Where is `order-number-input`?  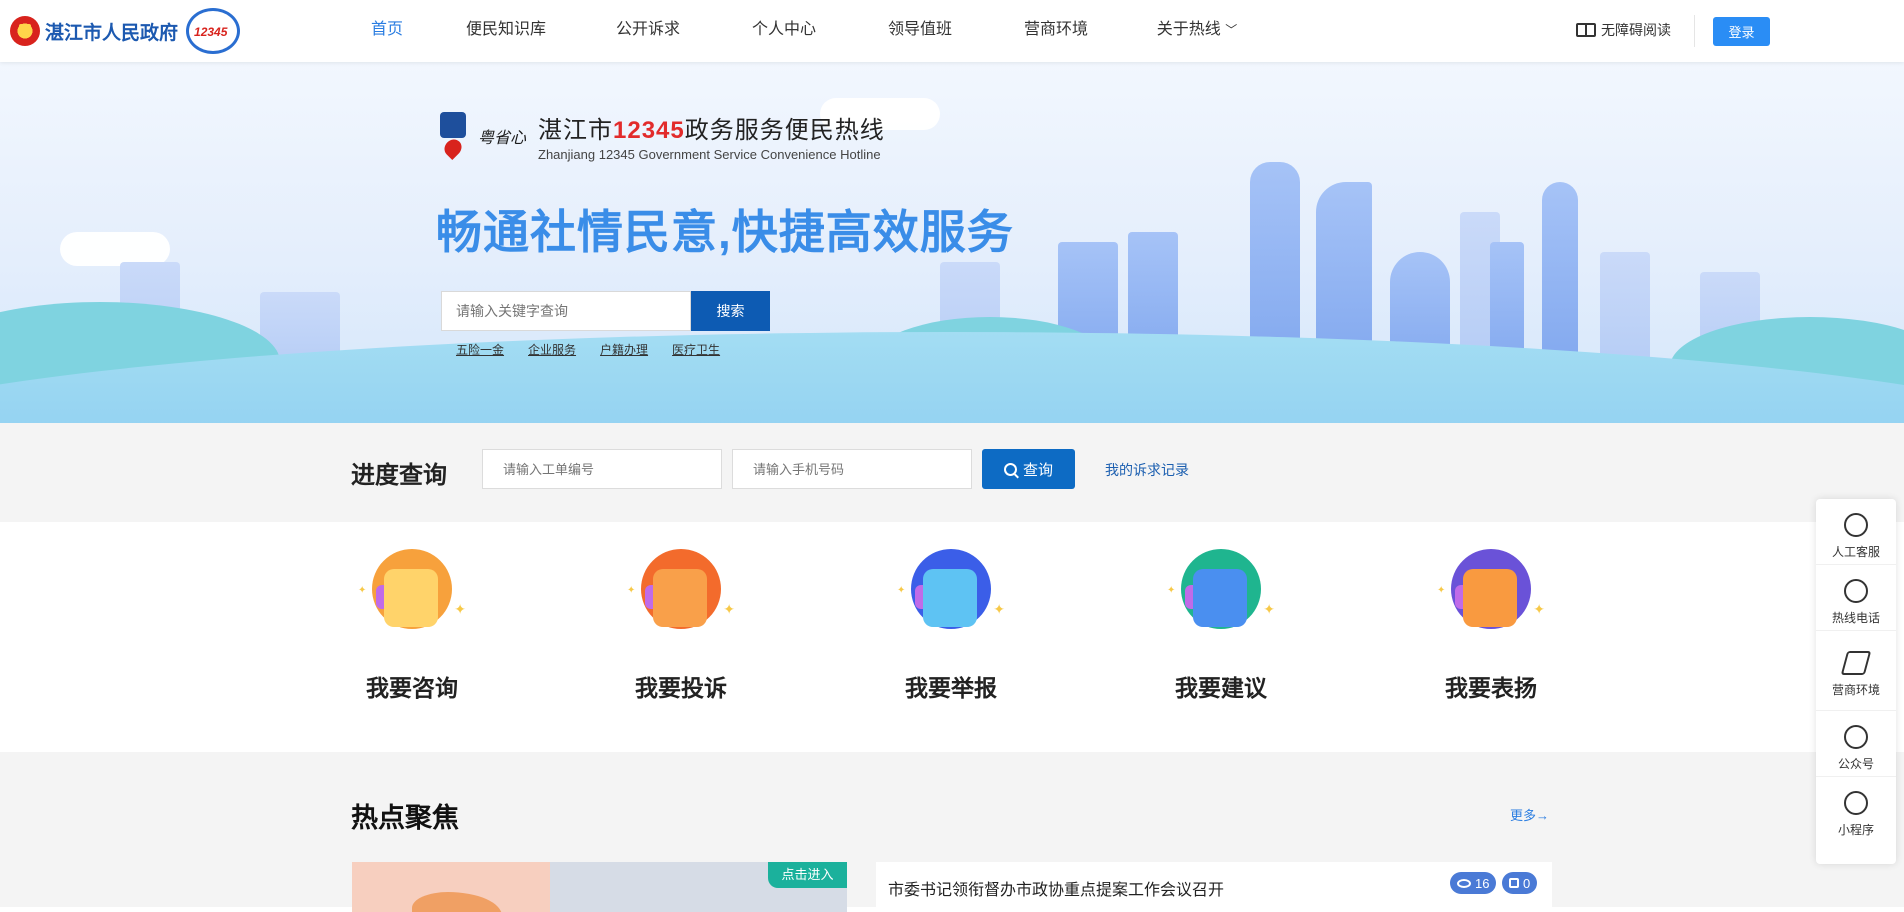 order-number-input is located at coordinates (602, 469).